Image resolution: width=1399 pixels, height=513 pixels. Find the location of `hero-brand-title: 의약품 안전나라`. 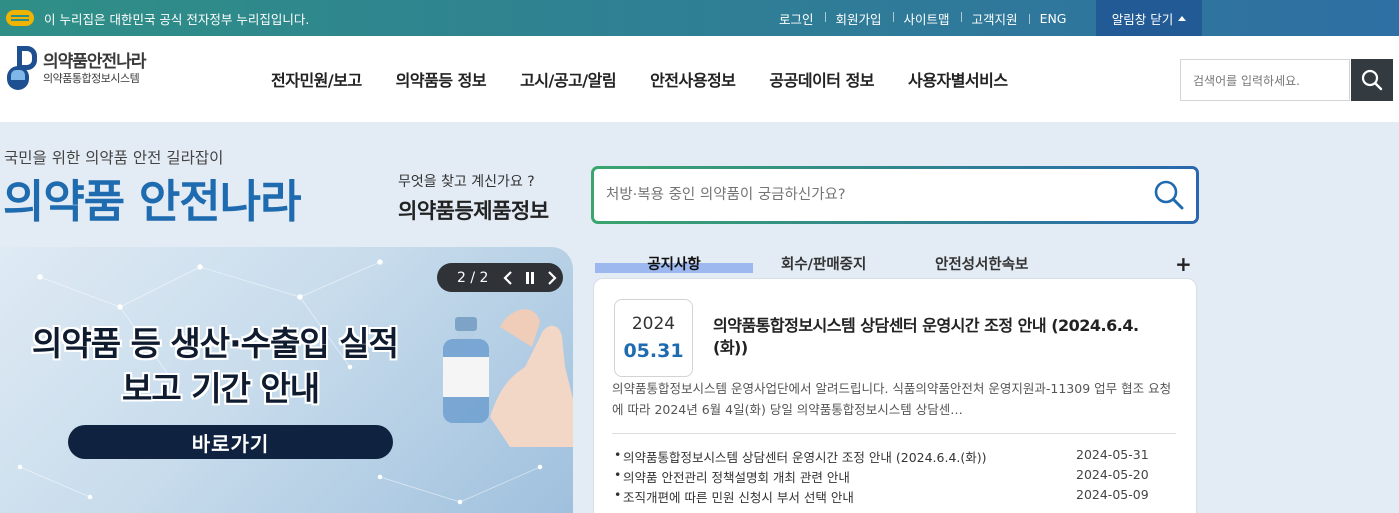

hero-brand-title: 의약품 안전나라 is located at coordinates (152, 201).